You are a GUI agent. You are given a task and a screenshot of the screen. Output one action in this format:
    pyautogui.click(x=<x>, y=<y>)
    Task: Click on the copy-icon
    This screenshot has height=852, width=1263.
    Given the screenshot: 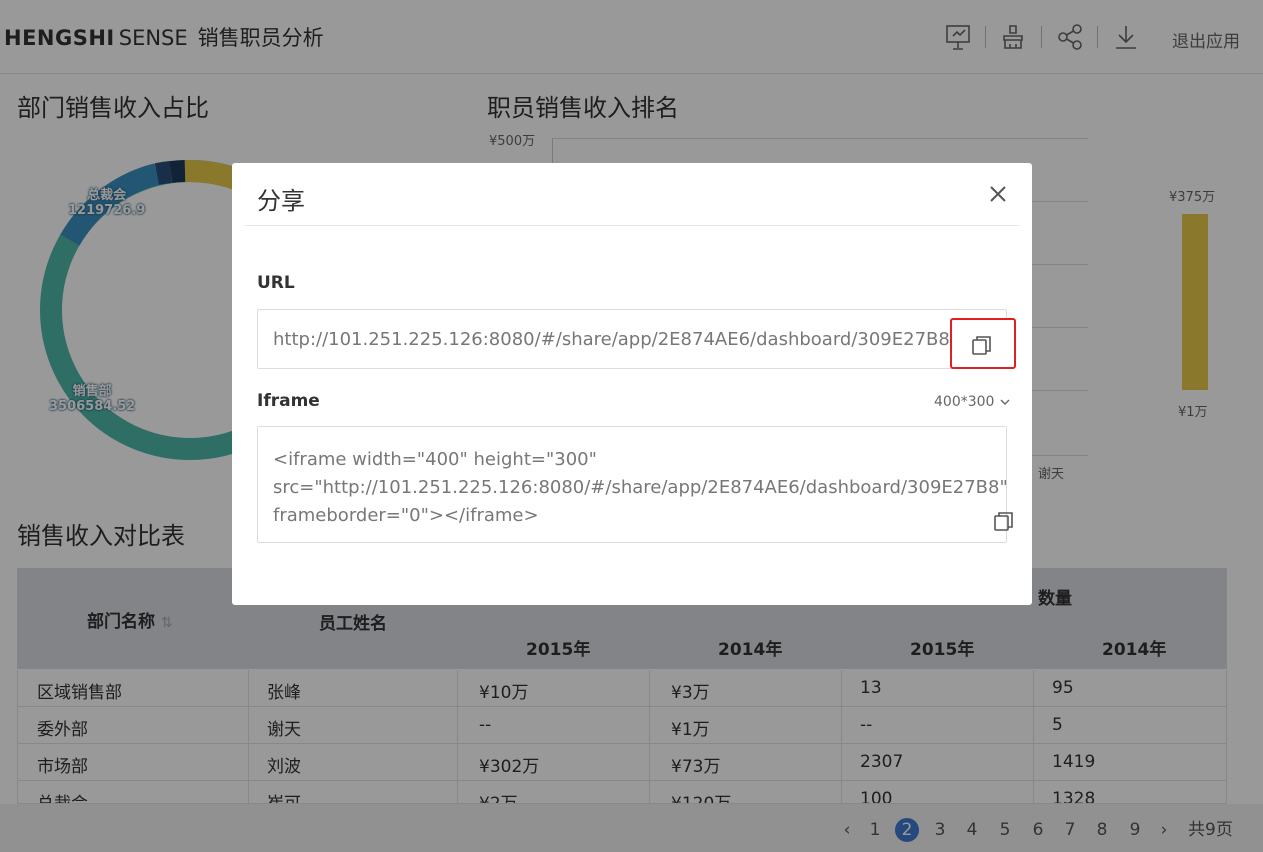 What is the action you would take?
    pyautogui.click(x=981, y=345)
    